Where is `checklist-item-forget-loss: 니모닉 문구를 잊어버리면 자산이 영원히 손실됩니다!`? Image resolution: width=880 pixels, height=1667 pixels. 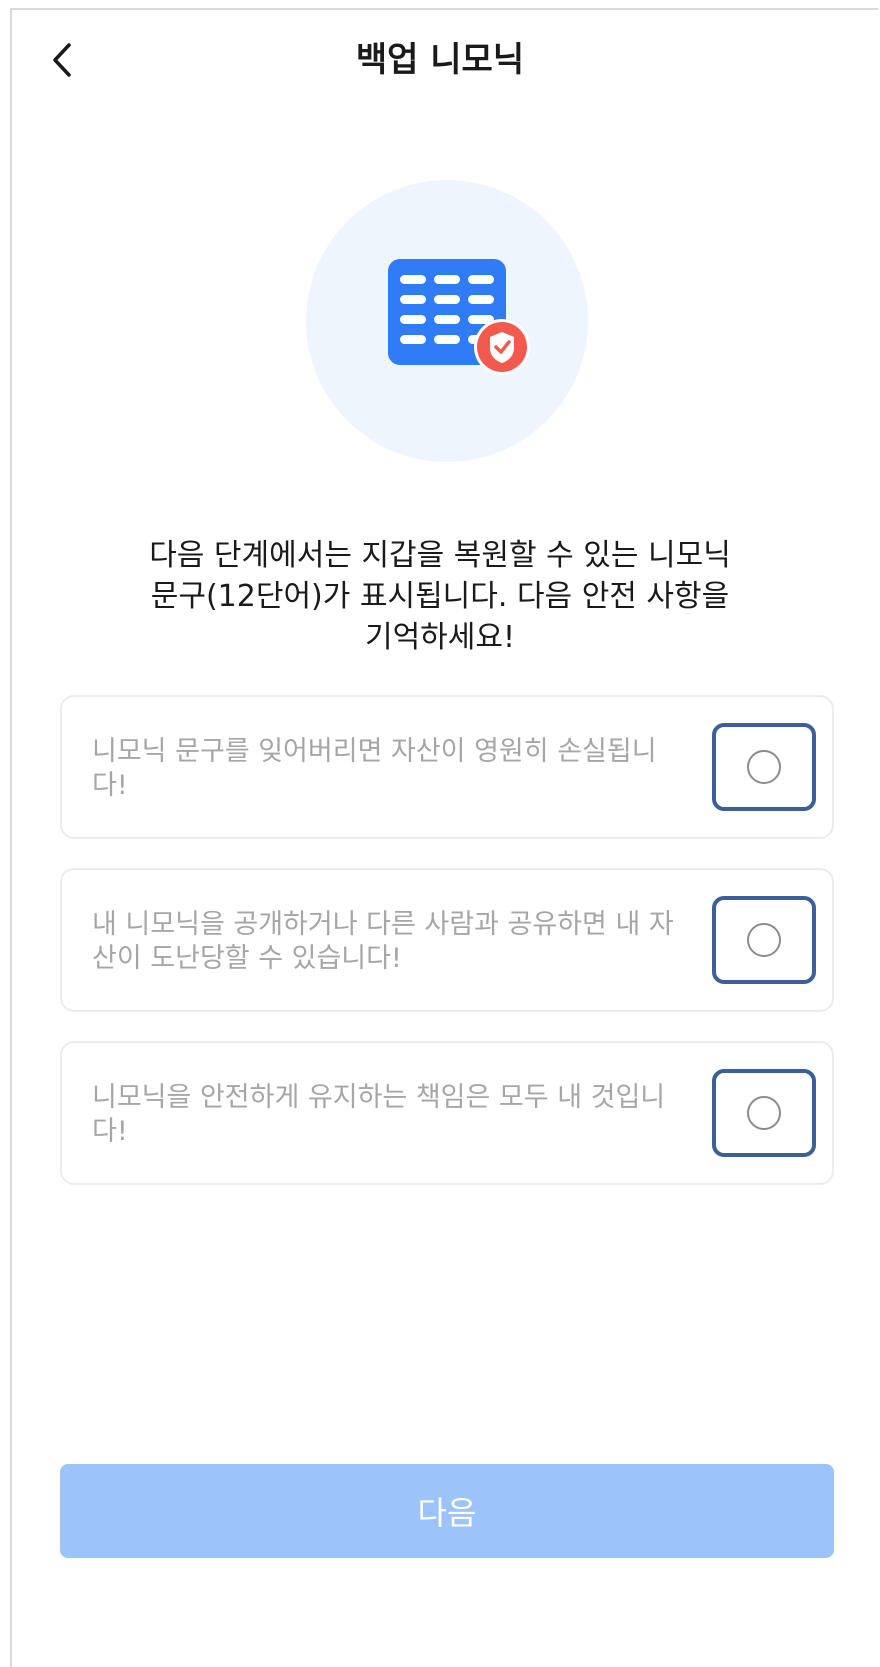 checklist-item-forget-loss: 니모닉 문구를 잊어버리면 자산이 영원히 손실됩니다! is located at coordinates (447, 767).